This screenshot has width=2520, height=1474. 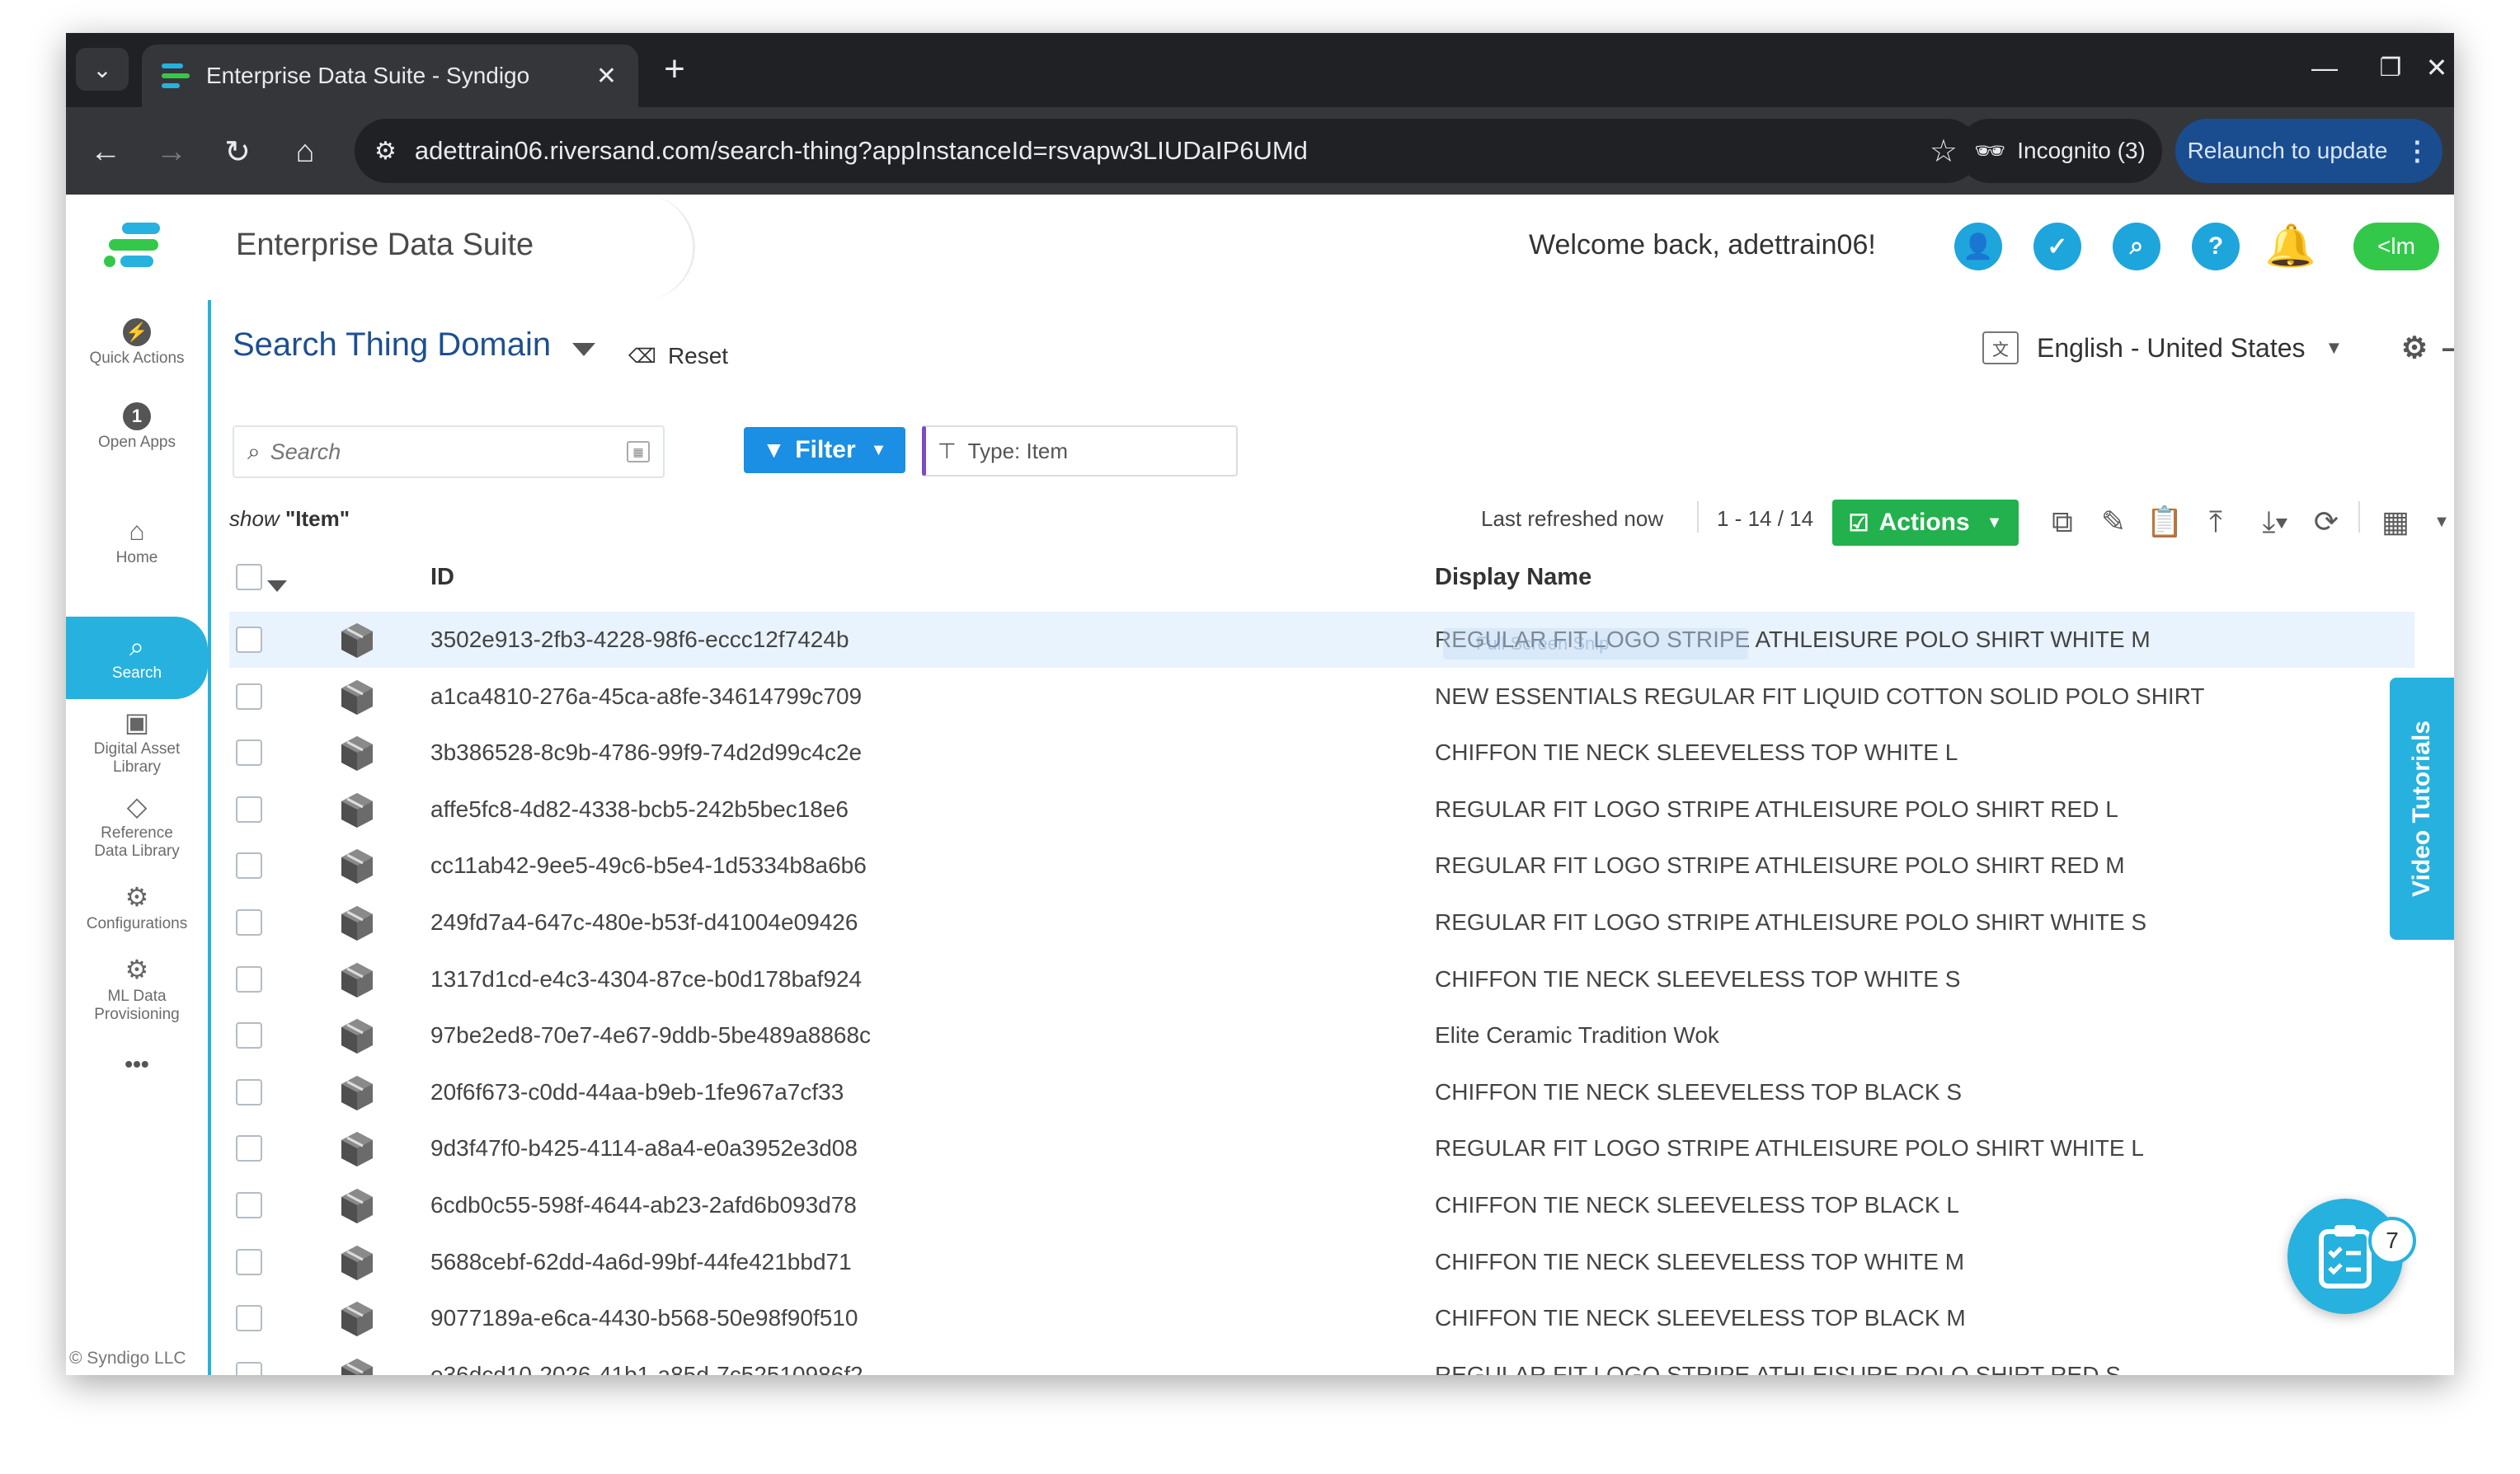 I want to click on sidebar-item-open-apps: 1 Open Apps, so click(x=137, y=427).